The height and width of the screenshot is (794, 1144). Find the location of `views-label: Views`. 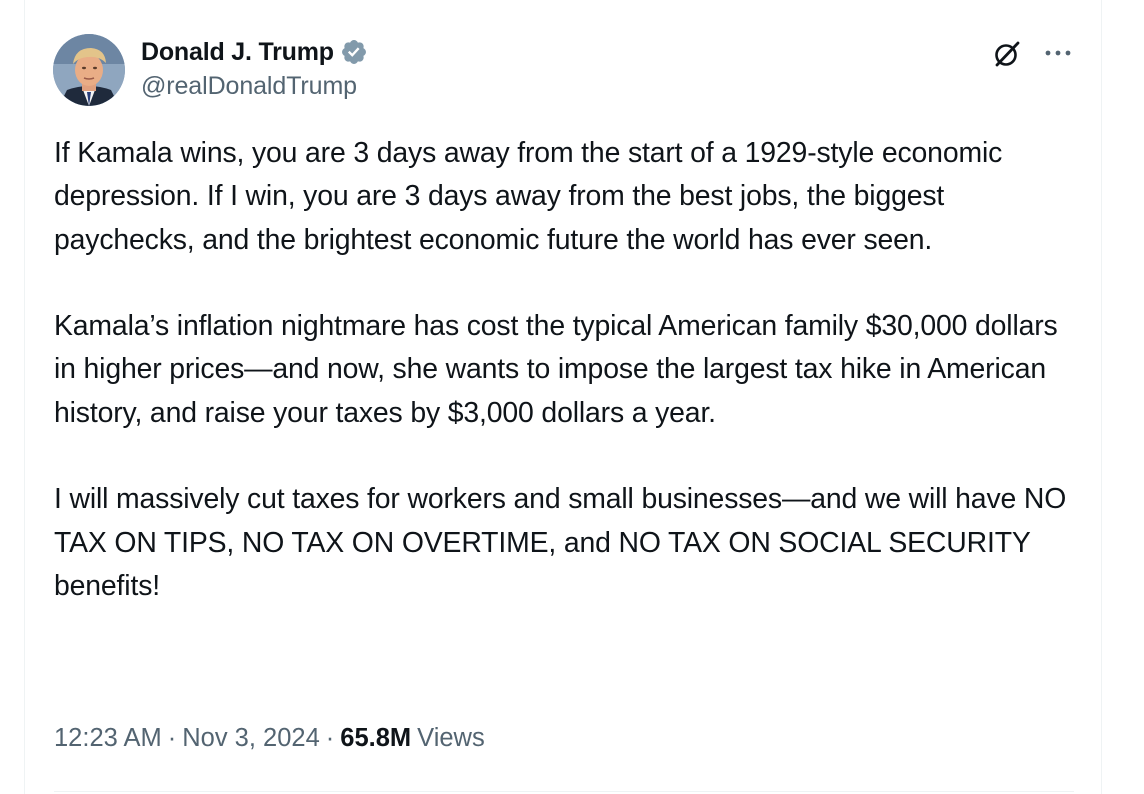

views-label: Views is located at coordinates (451, 738).